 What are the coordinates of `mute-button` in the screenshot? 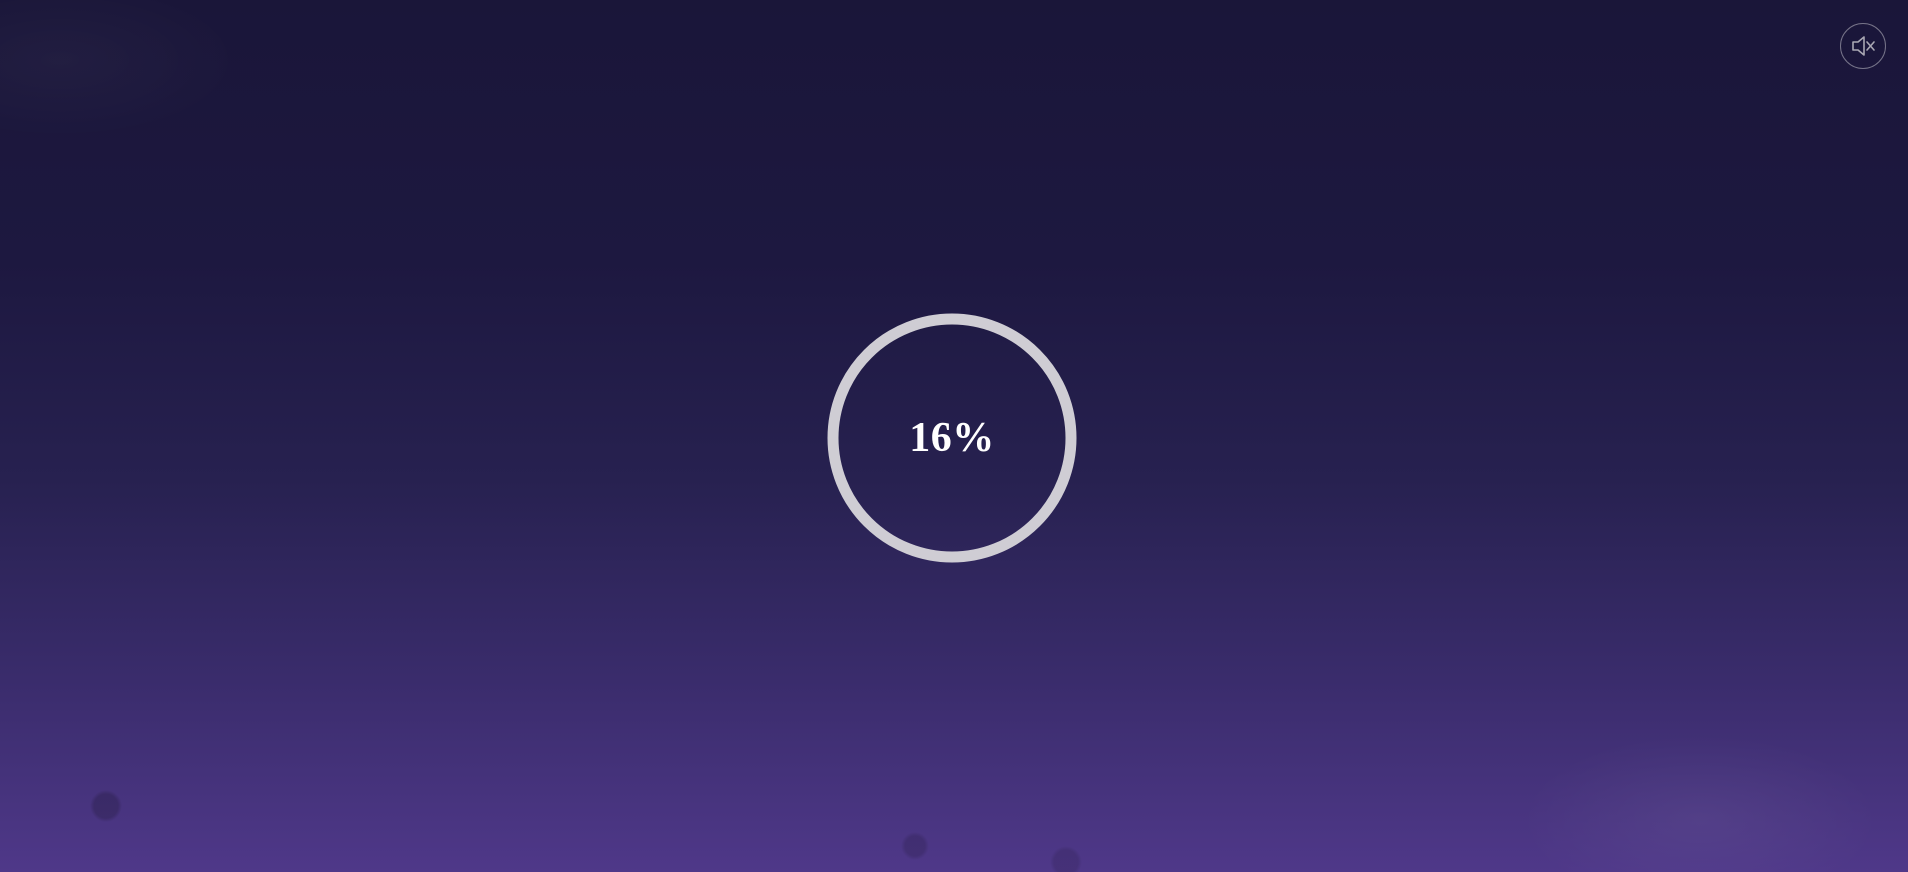 It's located at (1863, 46).